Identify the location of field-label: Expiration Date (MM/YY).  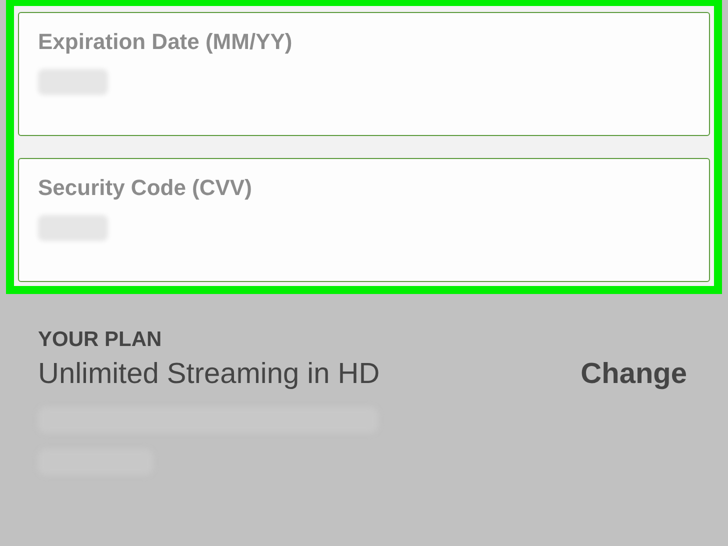
(166, 42).